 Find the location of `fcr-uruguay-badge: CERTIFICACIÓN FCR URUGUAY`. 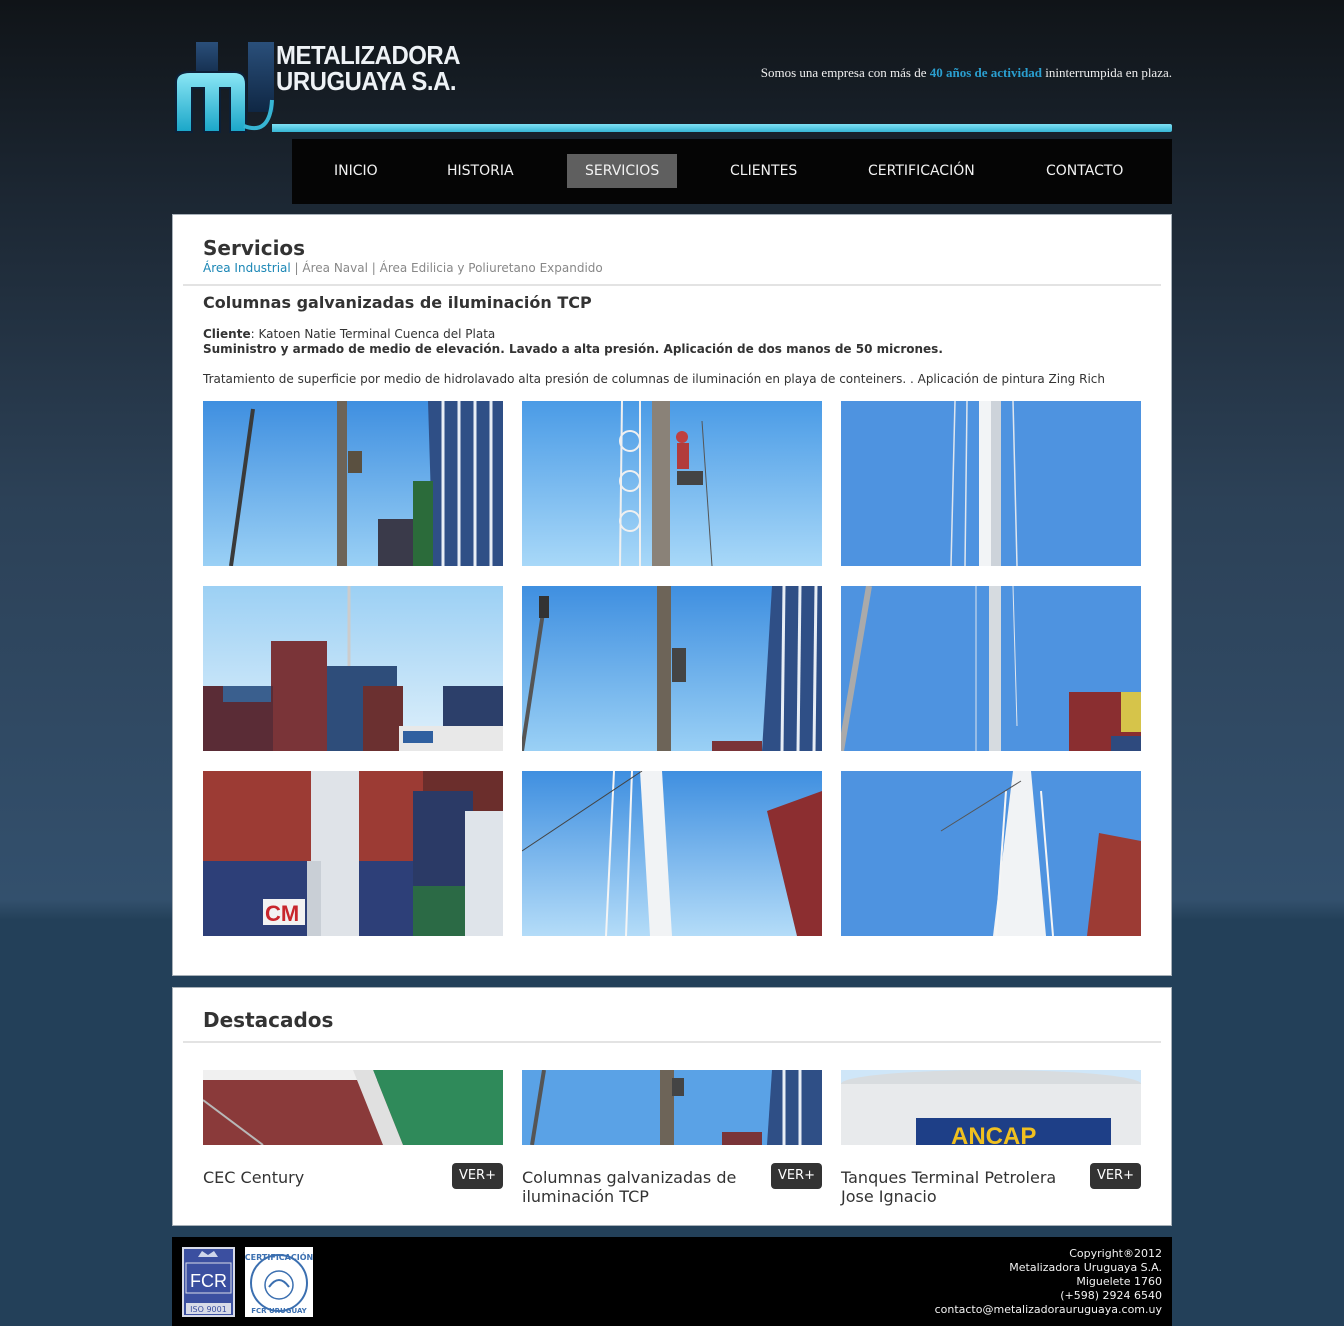

fcr-uruguay-badge: CERTIFICACIÓN FCR URUGUAY is located at coordinates (279, 1282).